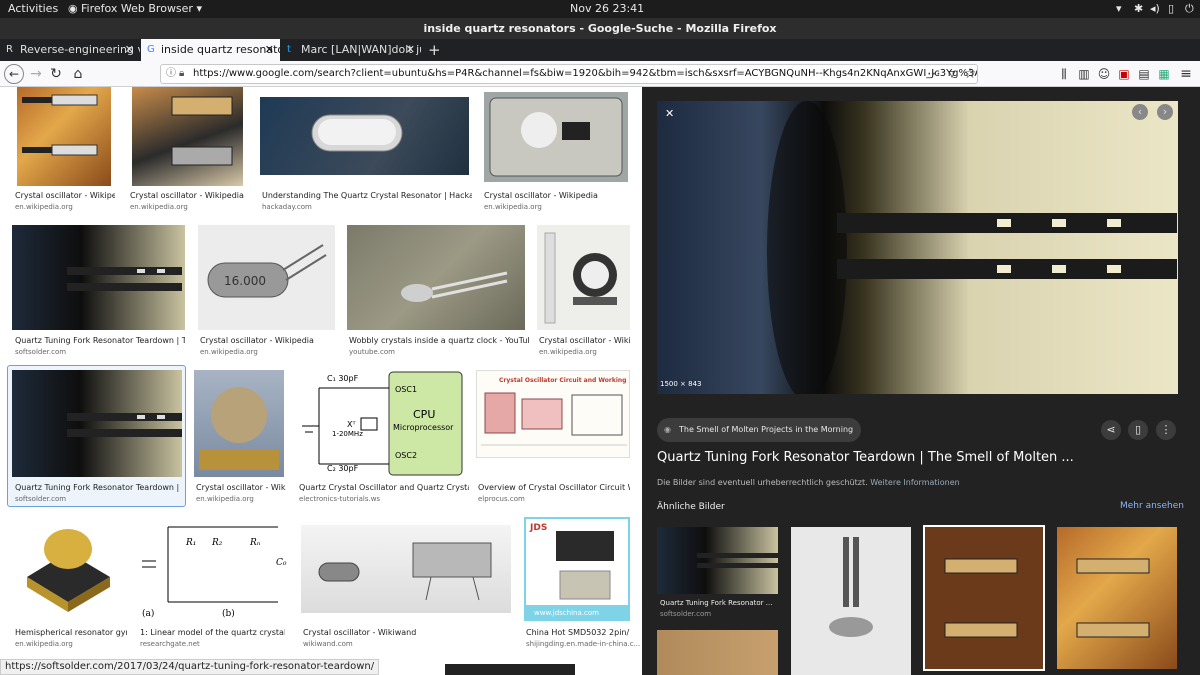  What do you see at coordinates (1111, 430) in the screenshot?
I see `share-button: ⋖` at bounding box center [1111, 430].